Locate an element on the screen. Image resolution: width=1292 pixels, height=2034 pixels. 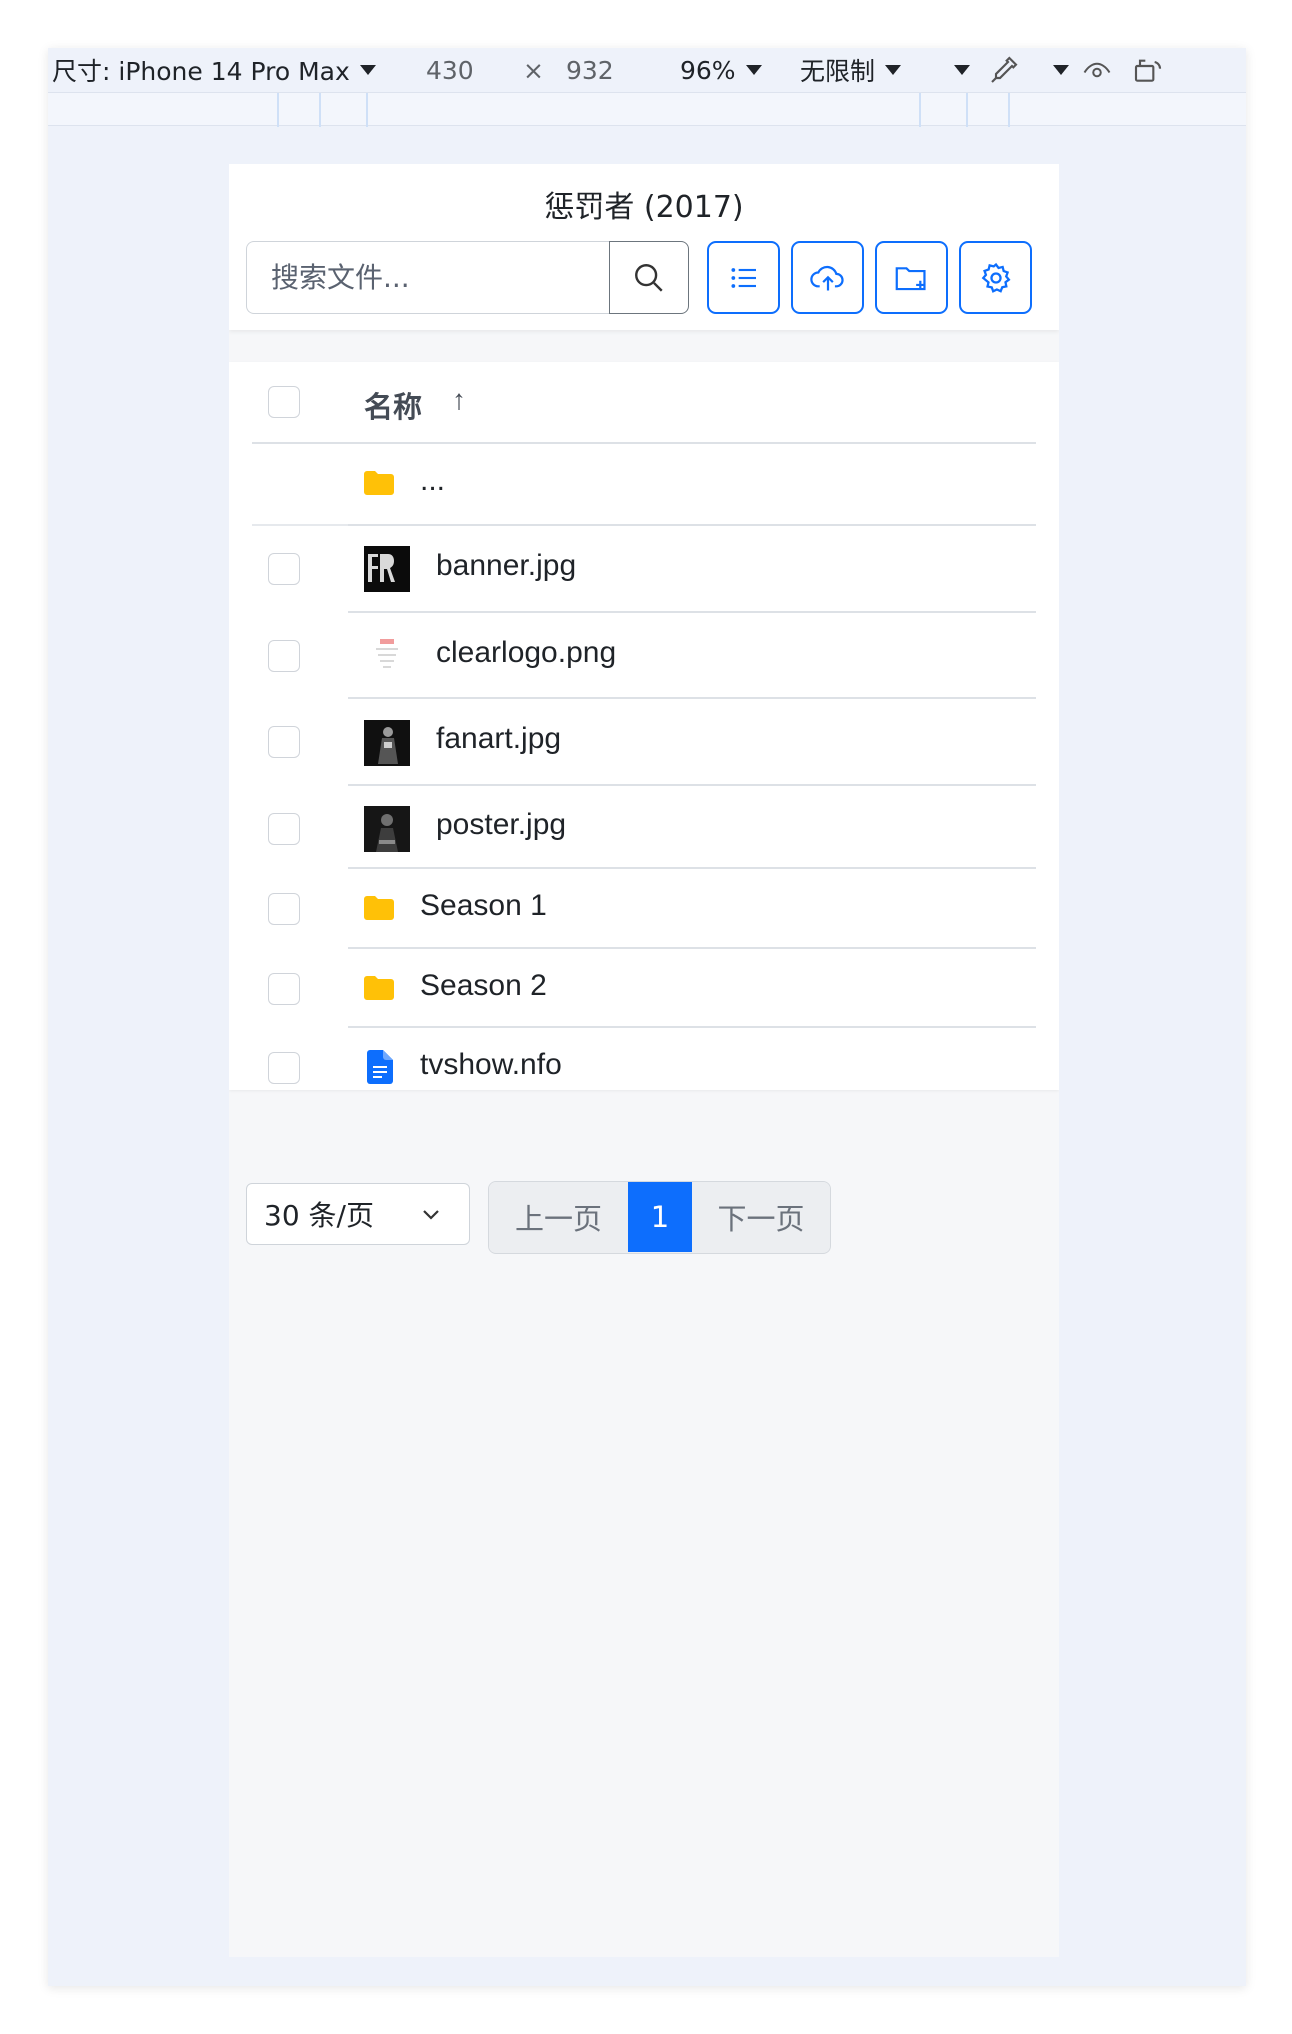
select-all-checkbox is located at coordinates (284, 402).